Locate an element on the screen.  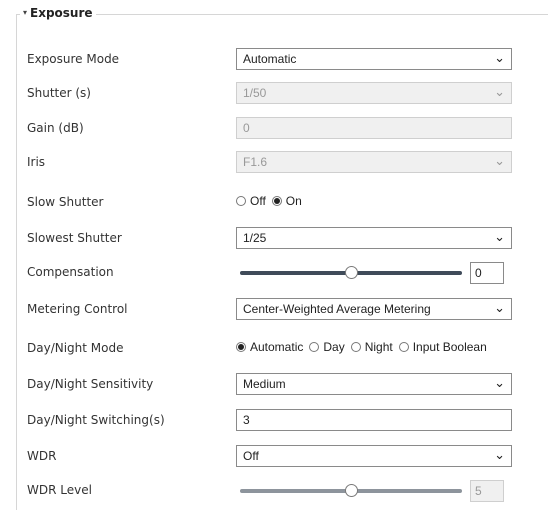
gain-input: 0 is located at coordinates (374, 128).